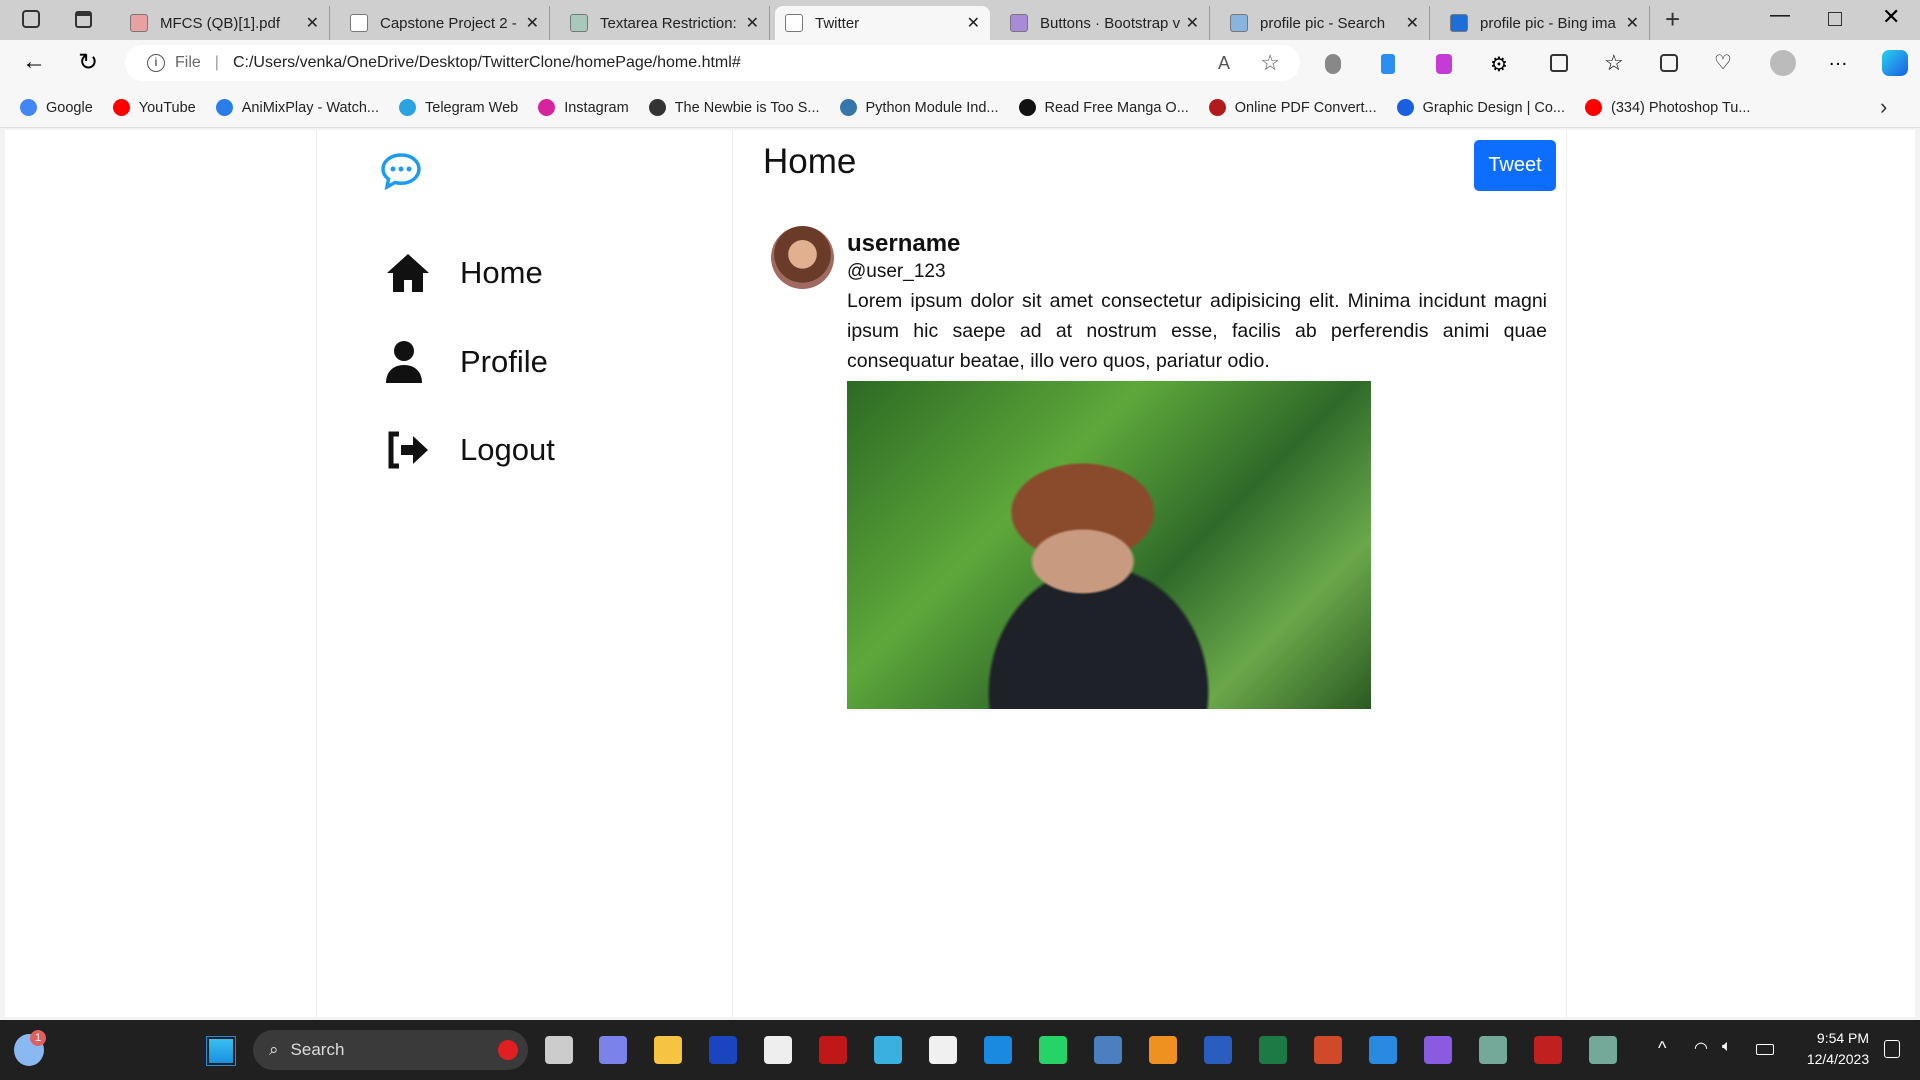 The image size is (1920, 1080). Describe the element at coordinates (221, 1051) in the screenshot. I see `start-button` at that location.